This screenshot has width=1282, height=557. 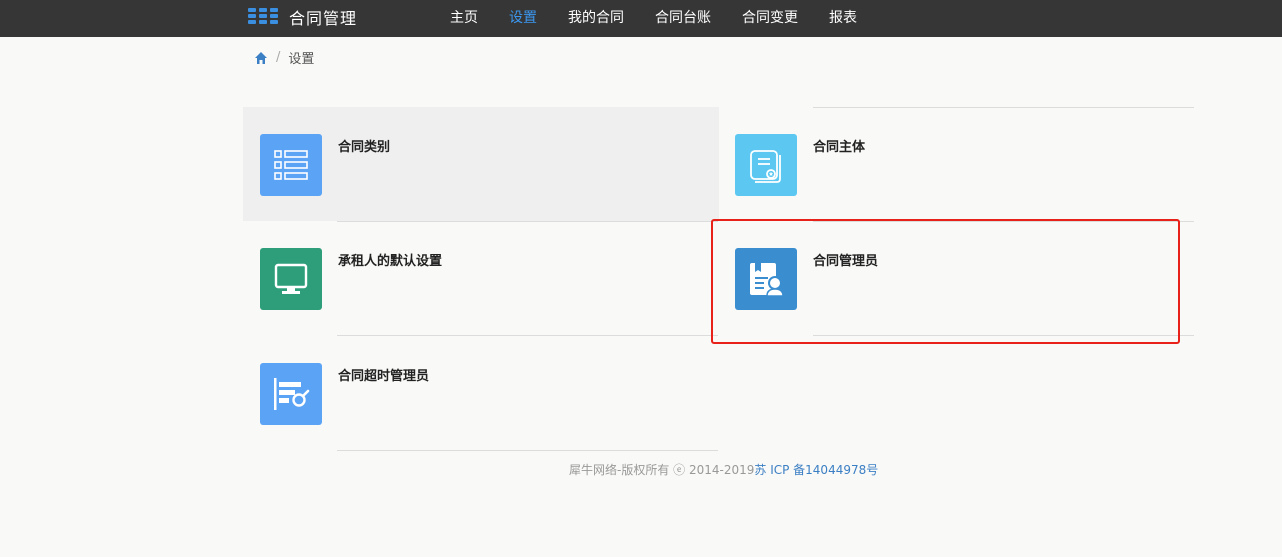 I want to click on settings-item-contract-entity: 合同主体, so click(x=956, y=164).